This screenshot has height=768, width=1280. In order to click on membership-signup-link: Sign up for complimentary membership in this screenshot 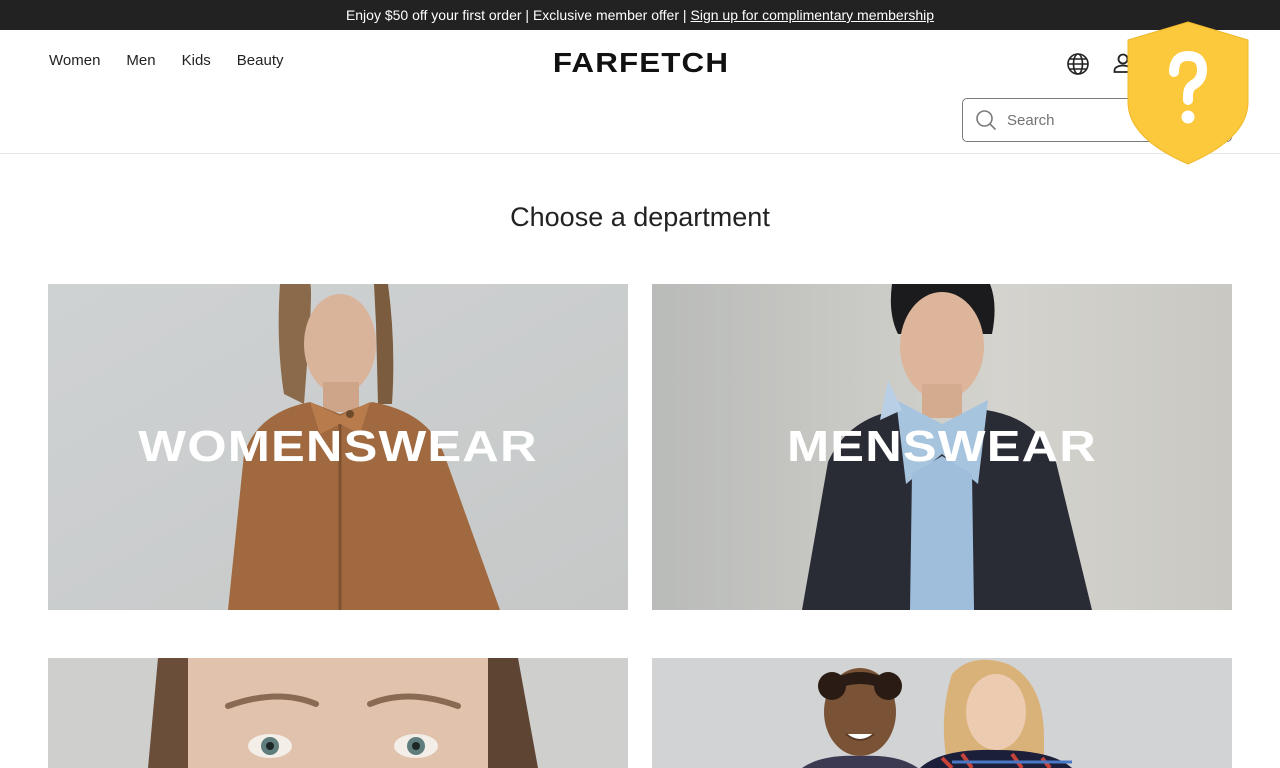, I will do `click(813, 15)`.